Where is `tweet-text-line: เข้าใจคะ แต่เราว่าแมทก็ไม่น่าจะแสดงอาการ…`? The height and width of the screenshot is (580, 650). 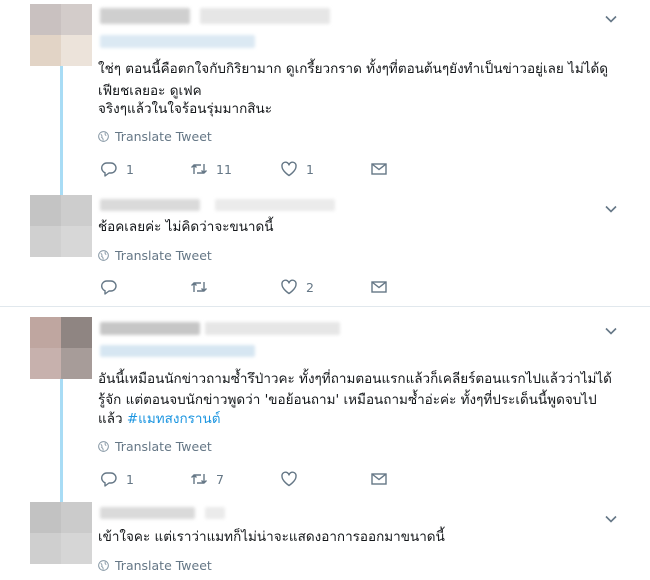
tweet-text-line: เข้าใจคะ แต่เราว่าแมทก็ไม่น่าจะแสดงอาการ… is located at coordinates (271, 537).